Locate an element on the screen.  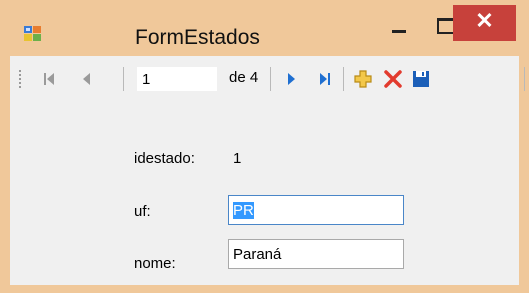
toolstrip-grip is located at coordinates (20, 79).